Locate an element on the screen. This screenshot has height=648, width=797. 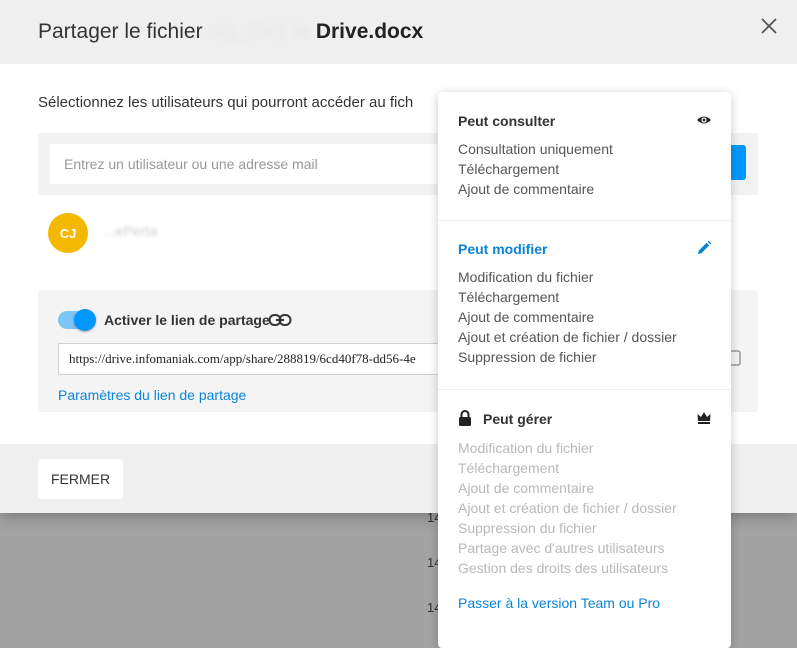
upgrade-plan-link: Passer à la version Team ou Pro is located at coordinates (559, 603).